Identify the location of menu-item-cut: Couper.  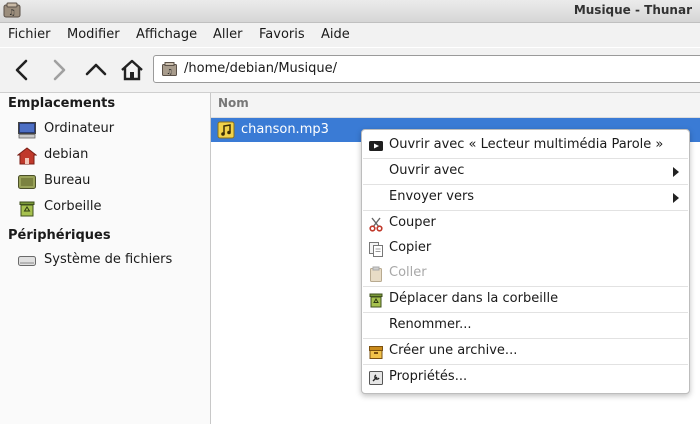
(525, 223).